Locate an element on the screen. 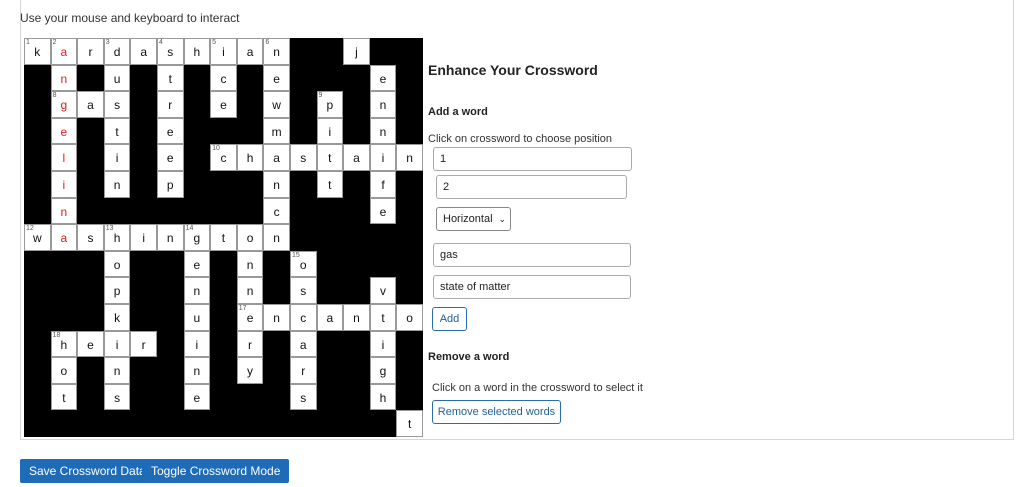 This screenshot has width=1024, height=487. crossword-cell: f is located at coordinates (383, 184).